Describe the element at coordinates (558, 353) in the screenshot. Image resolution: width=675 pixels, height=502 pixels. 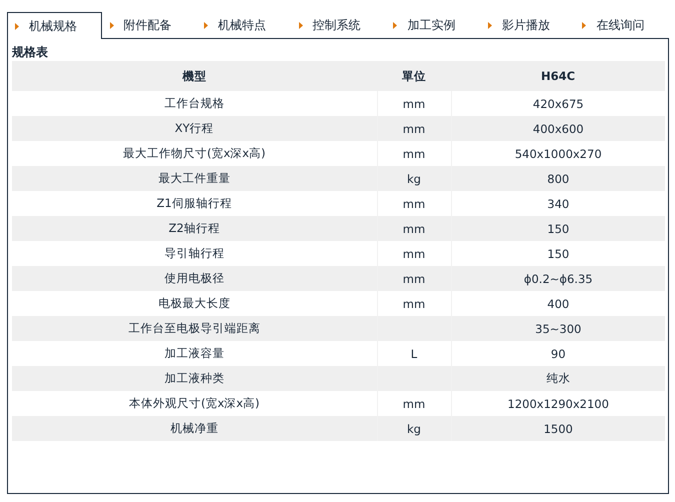
I see `table-cell: 90` at that location.